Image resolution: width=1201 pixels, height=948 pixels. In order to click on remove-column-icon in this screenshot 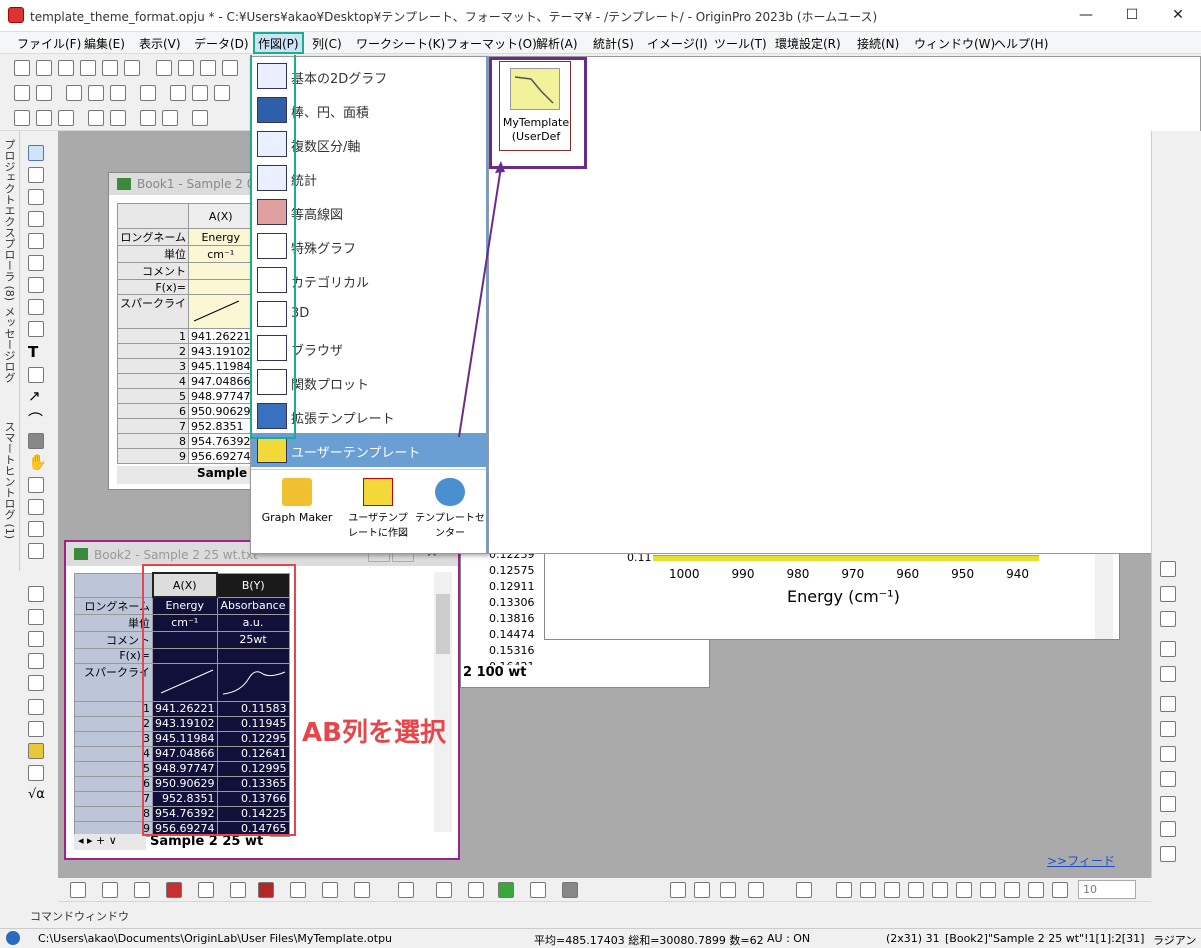, I will do `click(118, 118)`.